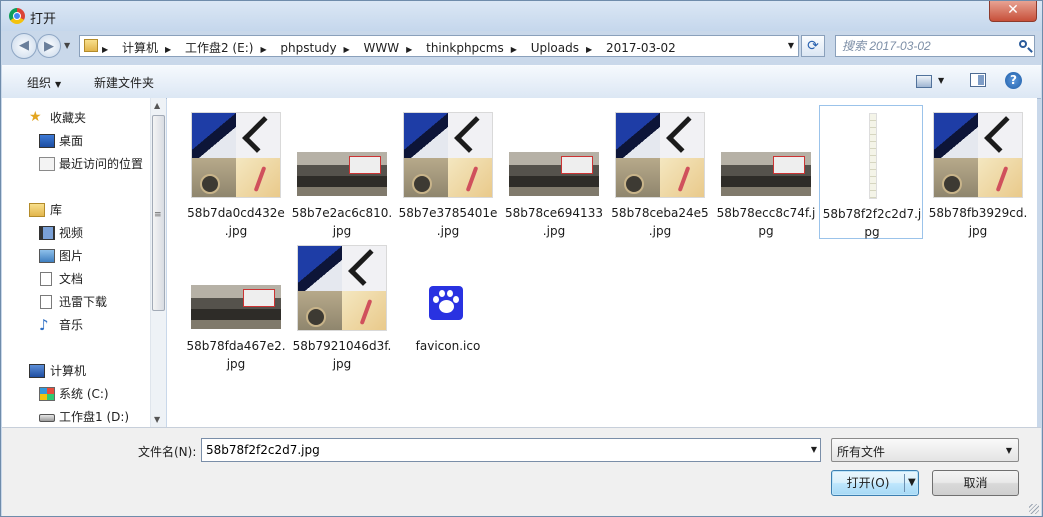  I want to click on sidebar-item-label: 工作盘1 (D:), so click(94, 417).